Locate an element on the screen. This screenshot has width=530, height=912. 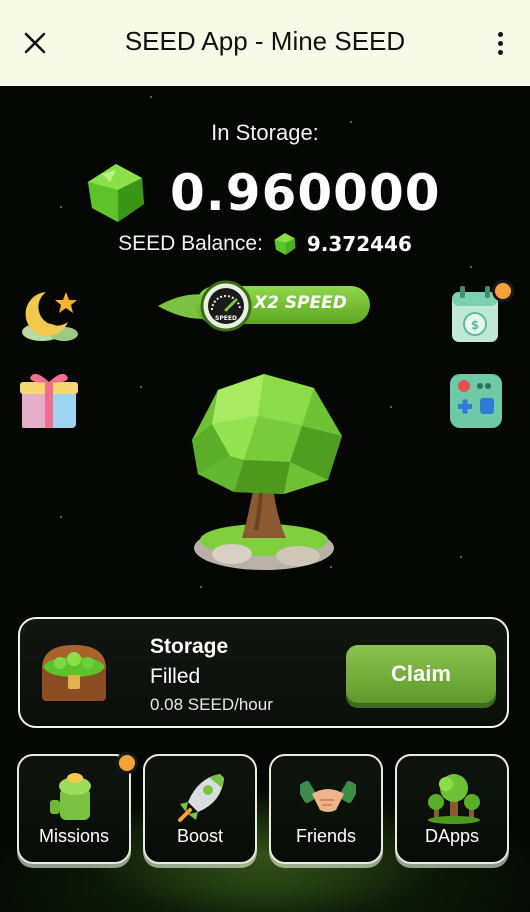
app-header: SEED App - Mine SEED is located at coordinates (265, 43).